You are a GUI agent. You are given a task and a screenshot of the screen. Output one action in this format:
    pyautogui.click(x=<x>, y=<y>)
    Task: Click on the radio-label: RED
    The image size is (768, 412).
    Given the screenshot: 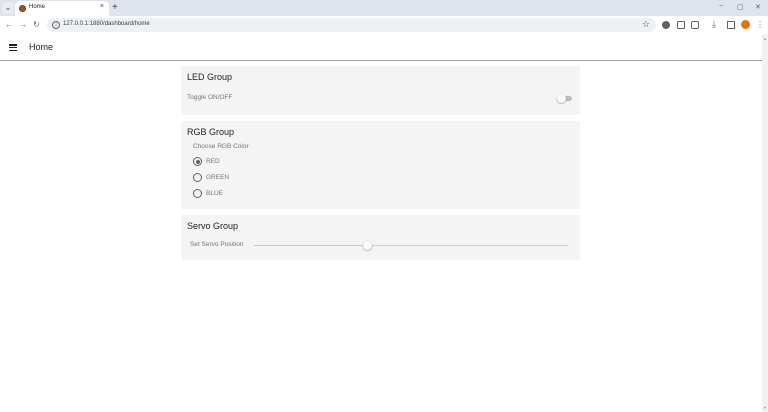 What is the action you would take?
    pyautogui.click(x=213, y=161)
    